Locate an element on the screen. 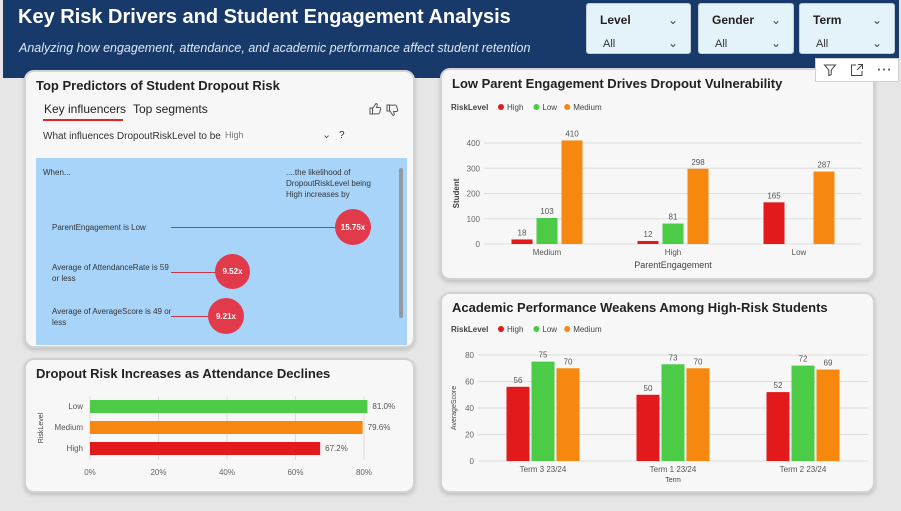 Image resolution: width=901 pixels, height=511 pixels. y-axis-title: AverageScore is located at coordinates (454, 408).